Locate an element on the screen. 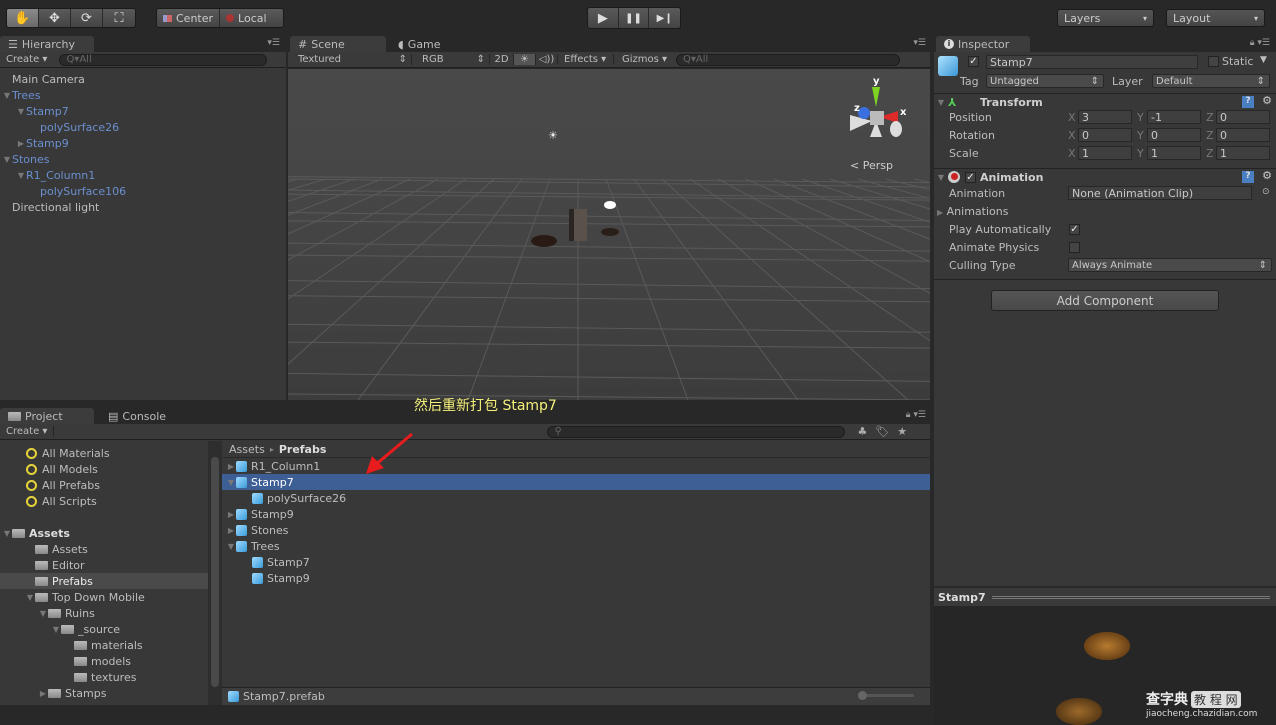 This screenshot has height=725, width=1276. effects-dropdown: Effects ▾ is located at coordinates (586, 59).